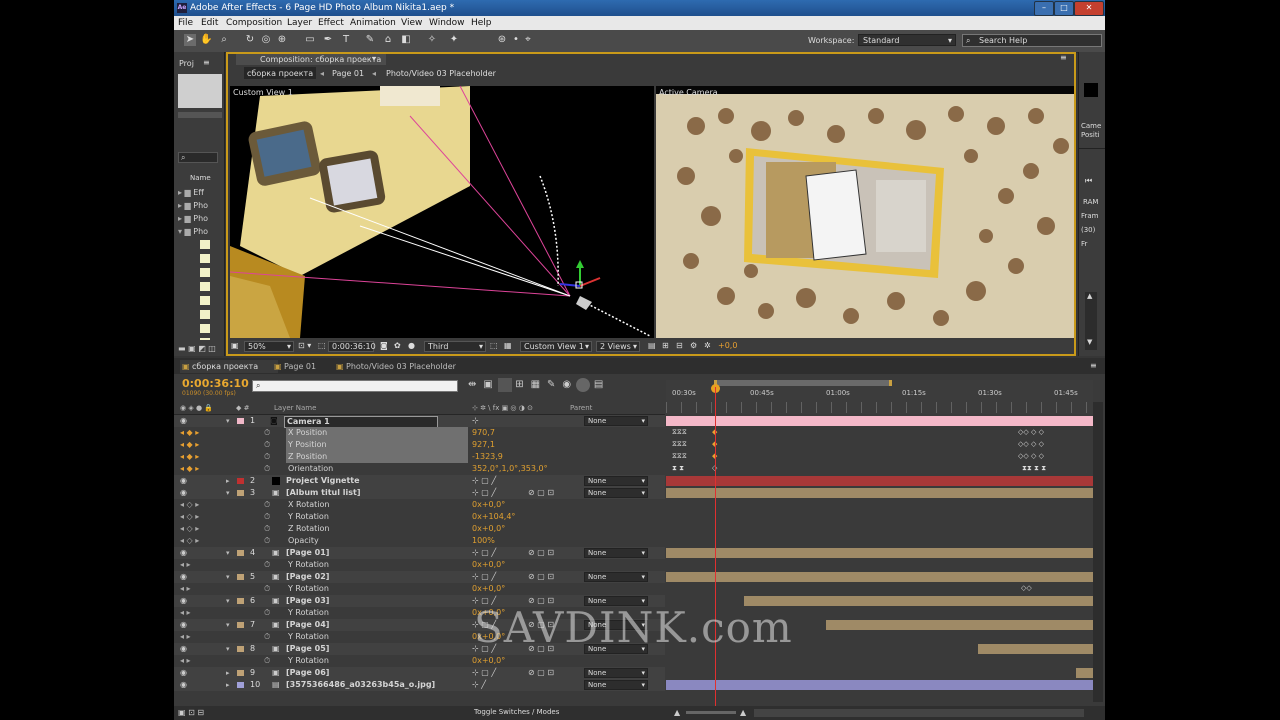 This screenshot has height=720, width=1280. I want to click on zoom-in-icon: ▲, so click(743, 712).